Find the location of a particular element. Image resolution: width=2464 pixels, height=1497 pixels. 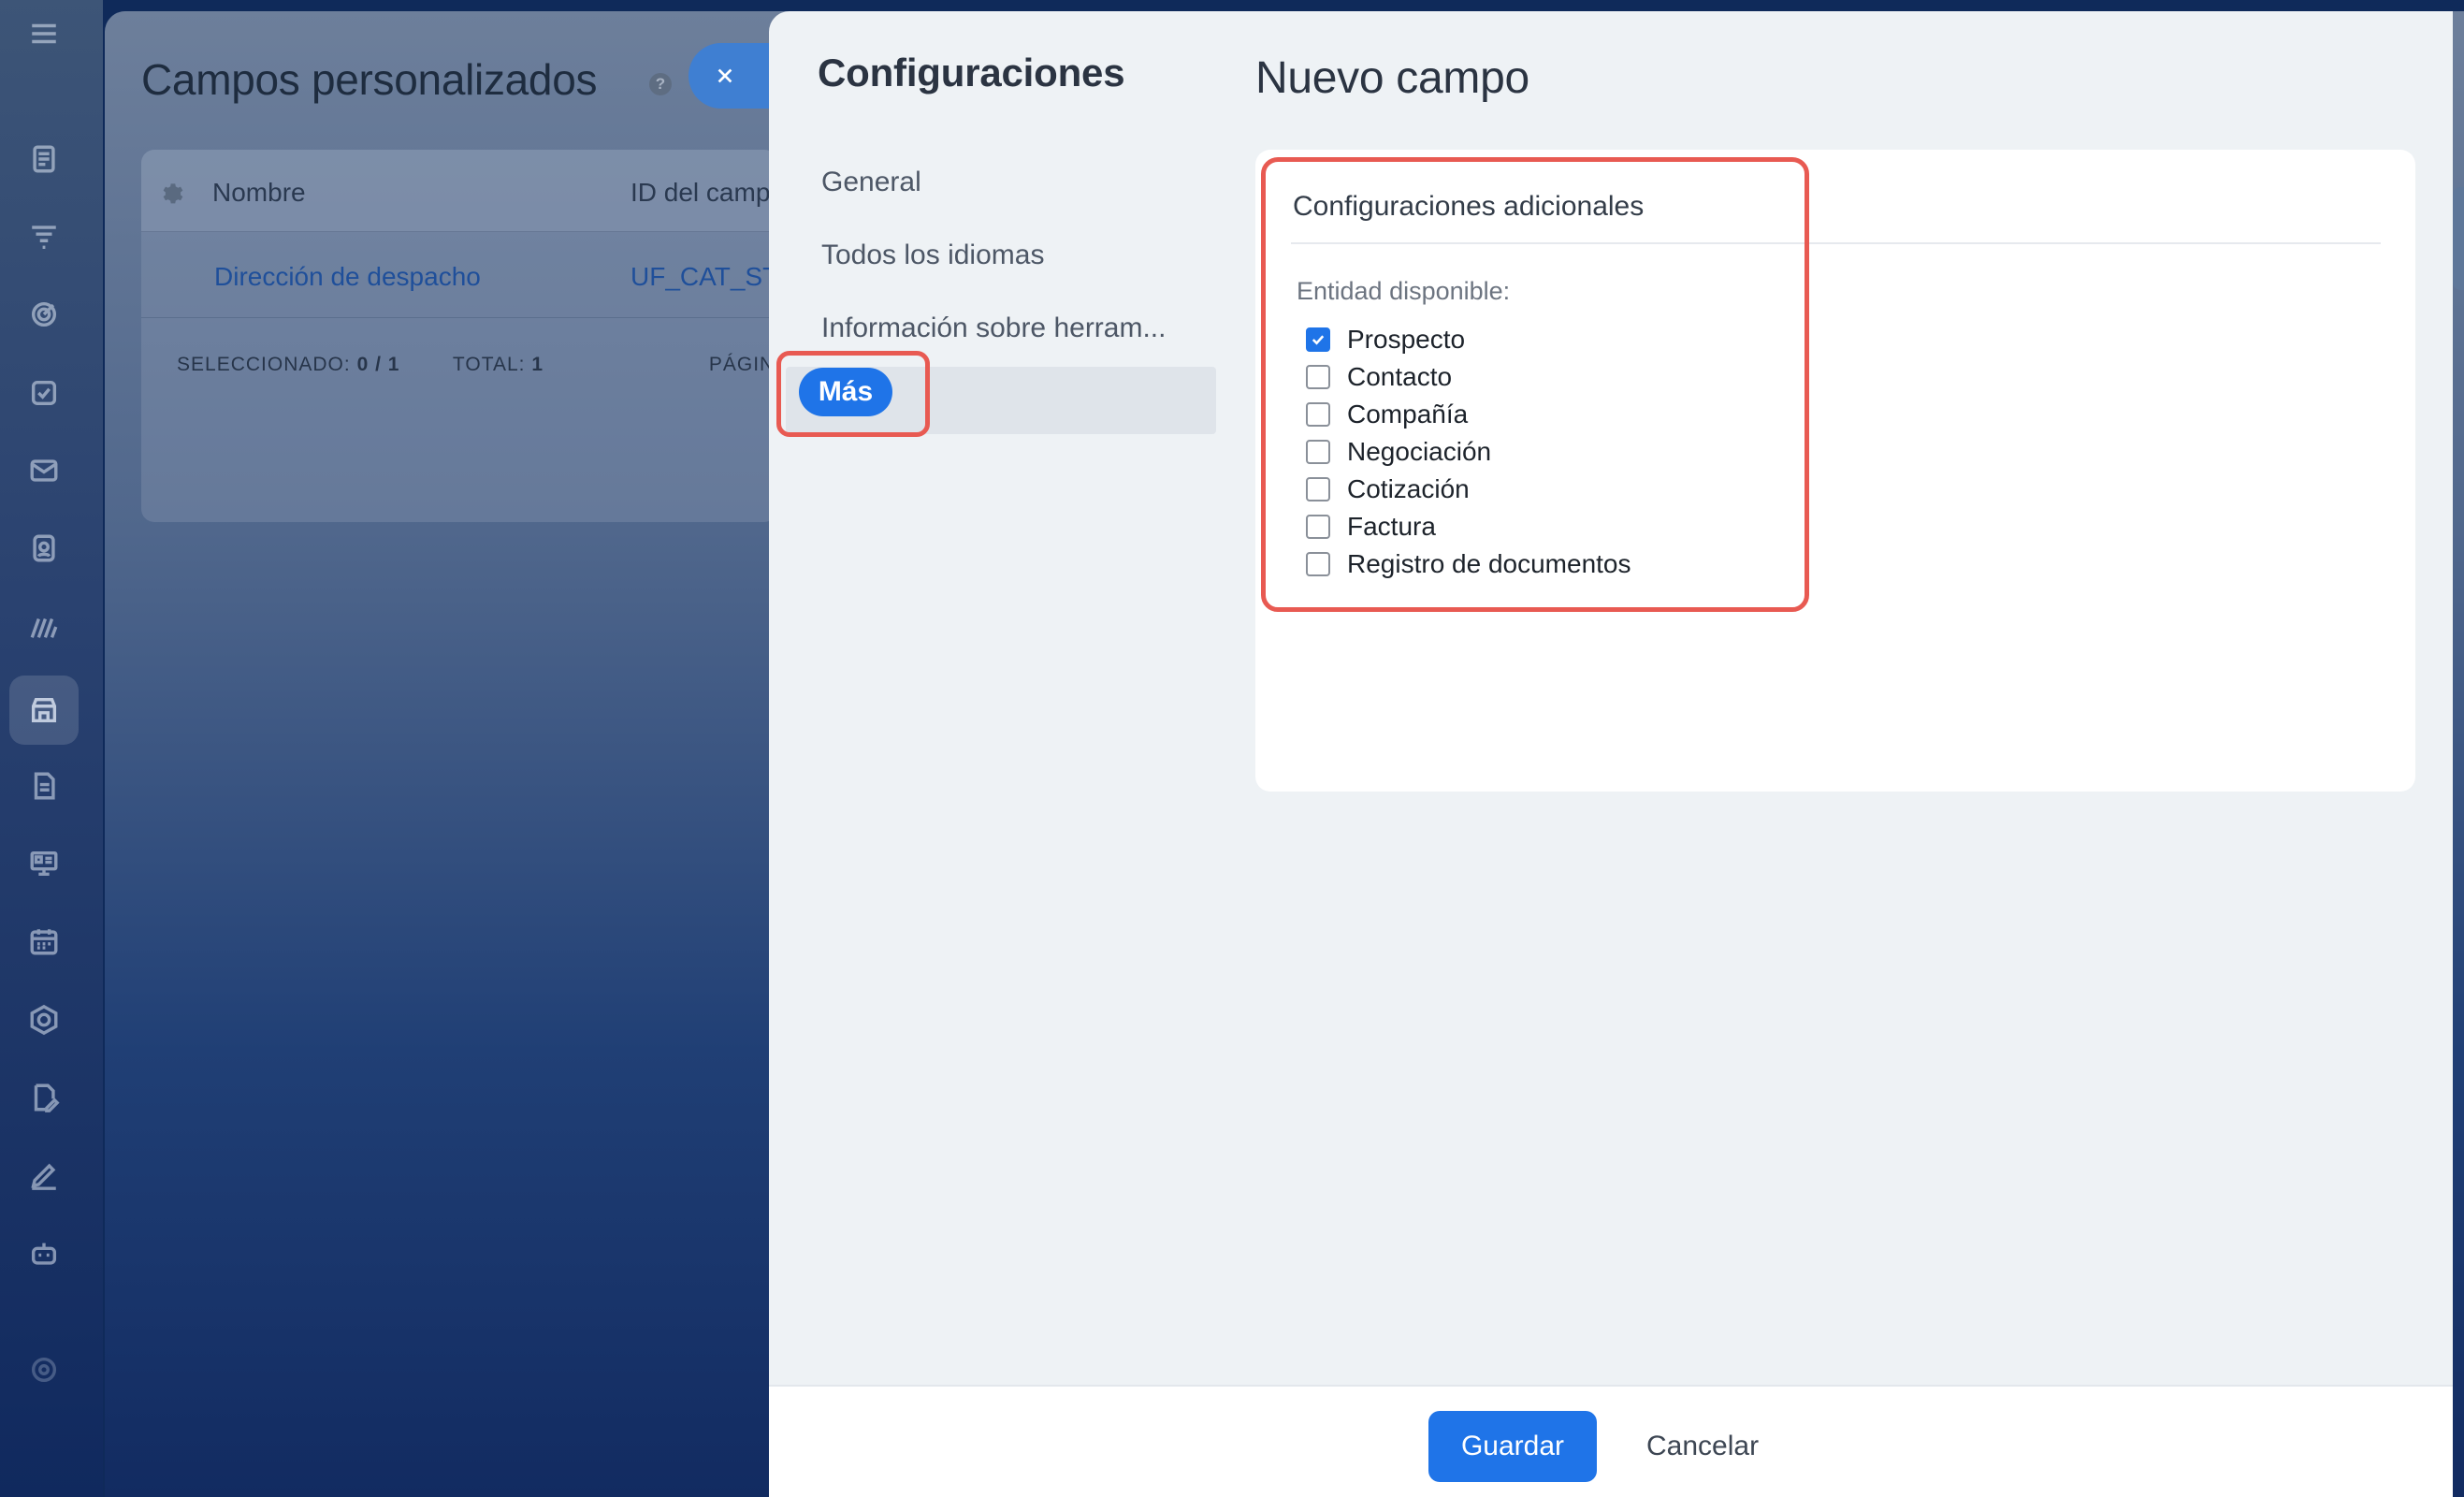

selected-value: 0 / 1 is located at coordinates (378, 365).